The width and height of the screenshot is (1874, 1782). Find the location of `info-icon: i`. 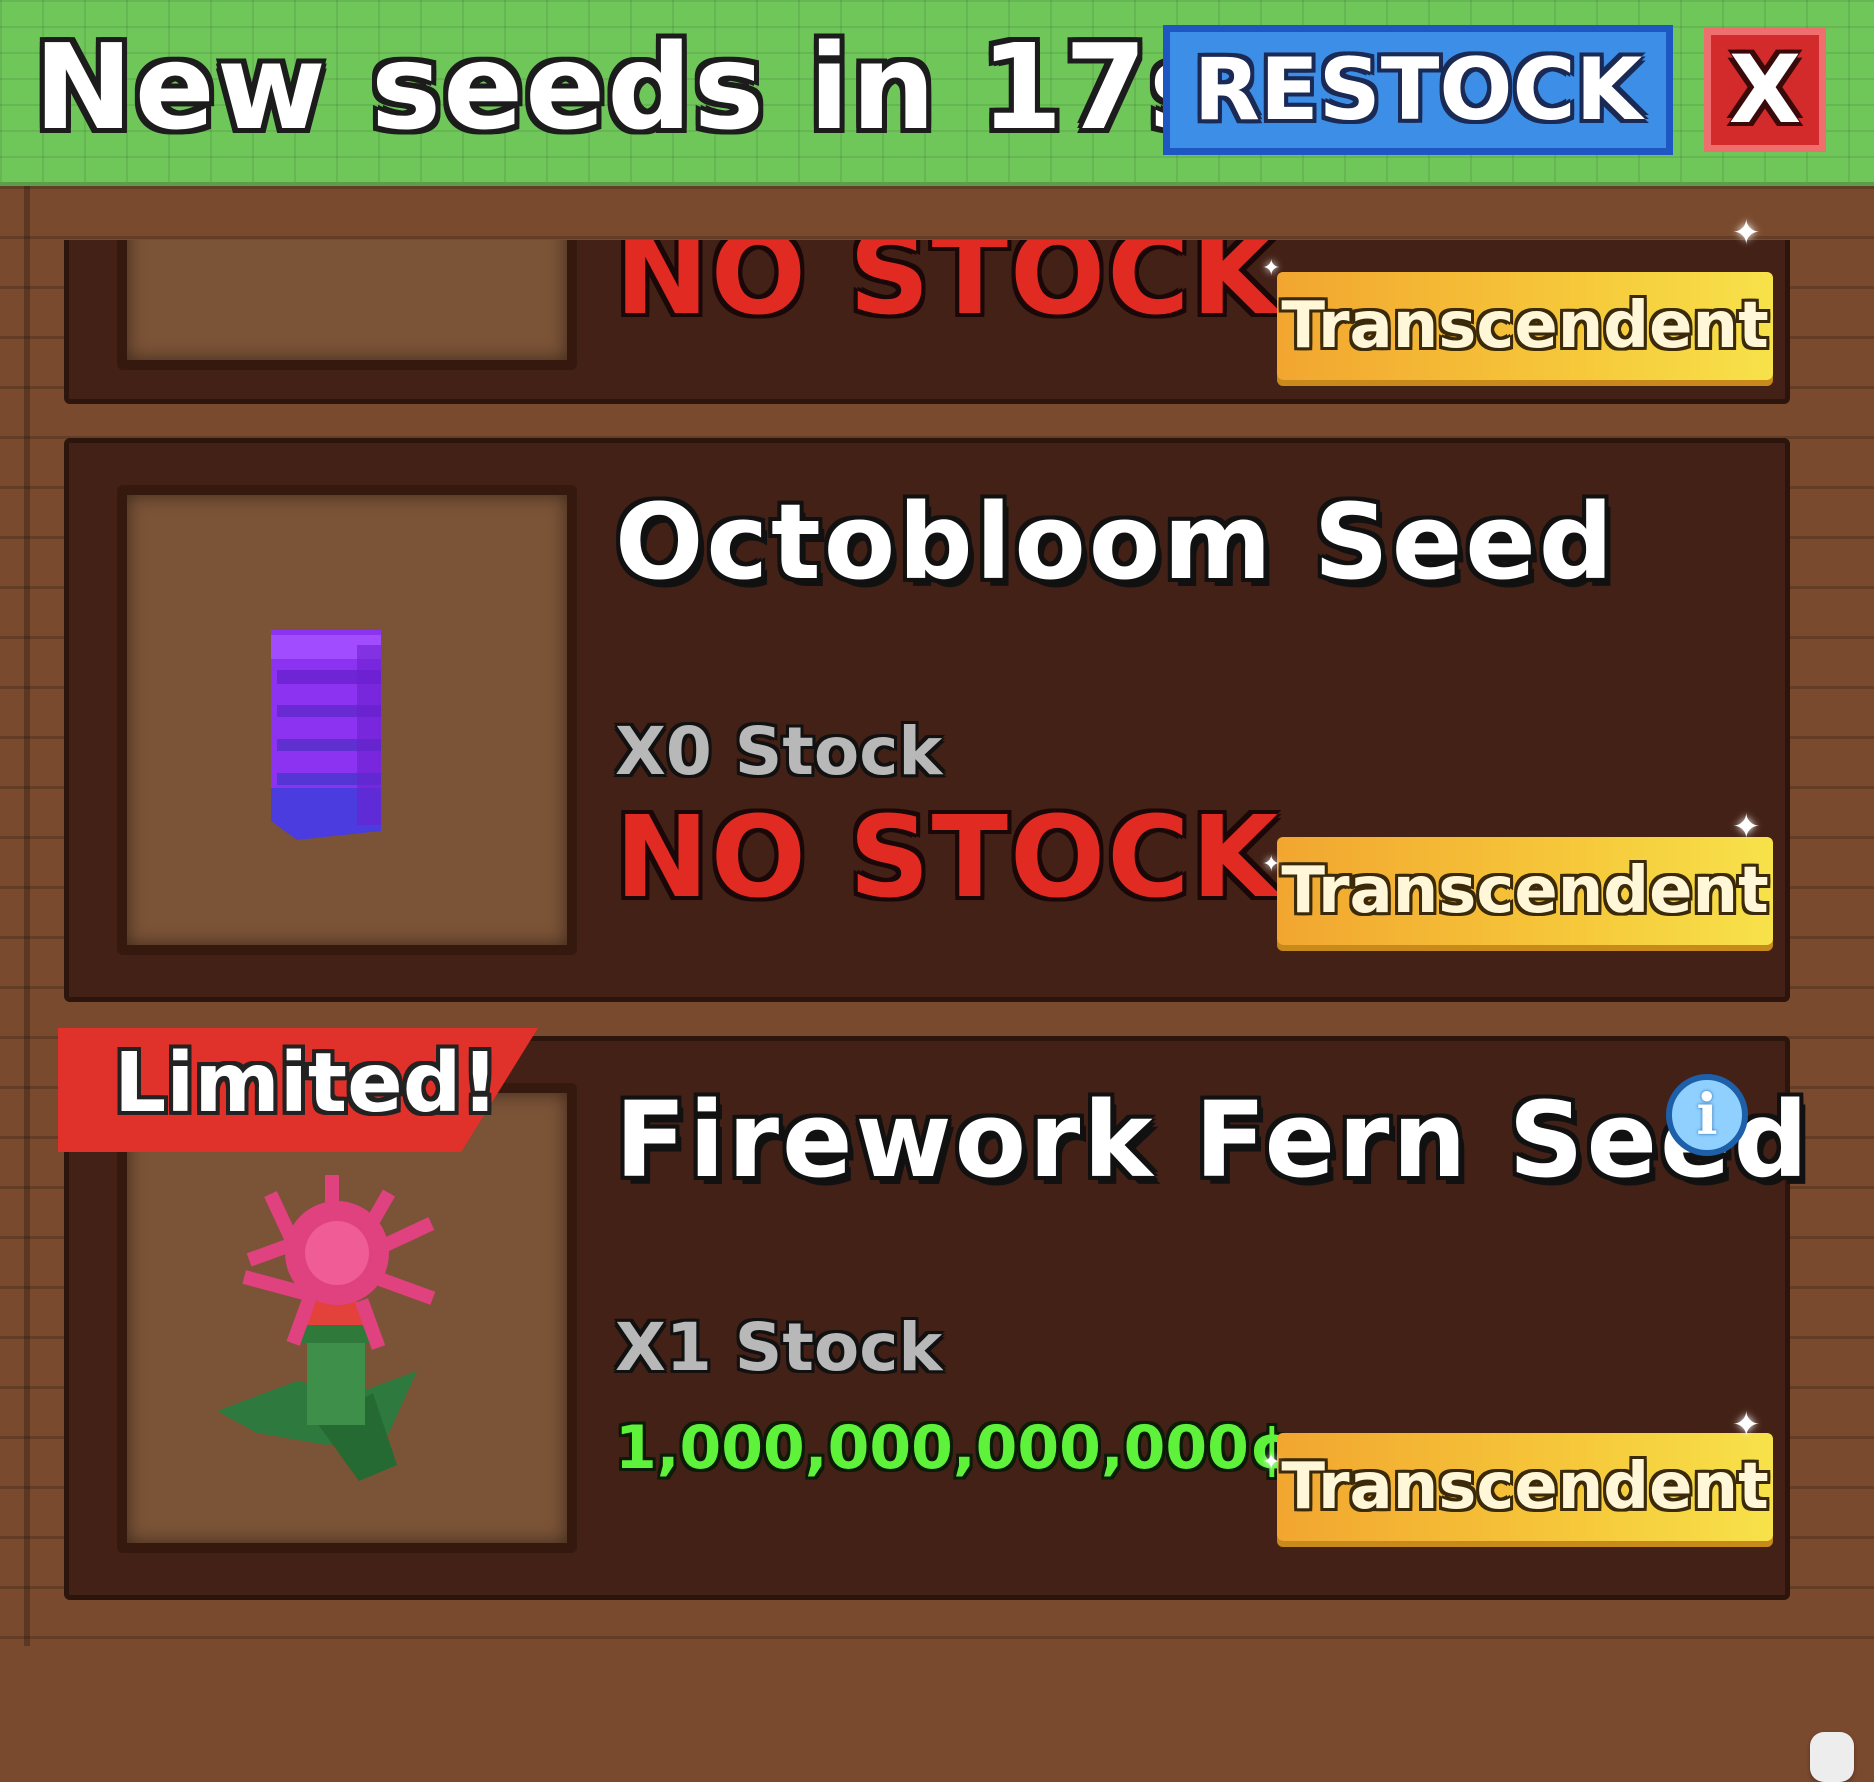

info-icon: i is located at coordinates (1707, 1115).